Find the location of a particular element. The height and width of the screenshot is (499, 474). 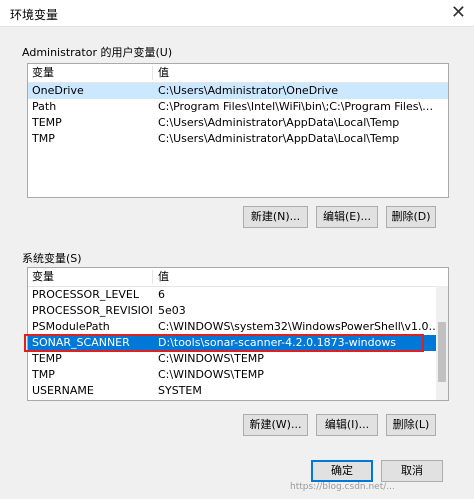

sys-delete-button: 删除(L) is located at coordinates (411, 425).